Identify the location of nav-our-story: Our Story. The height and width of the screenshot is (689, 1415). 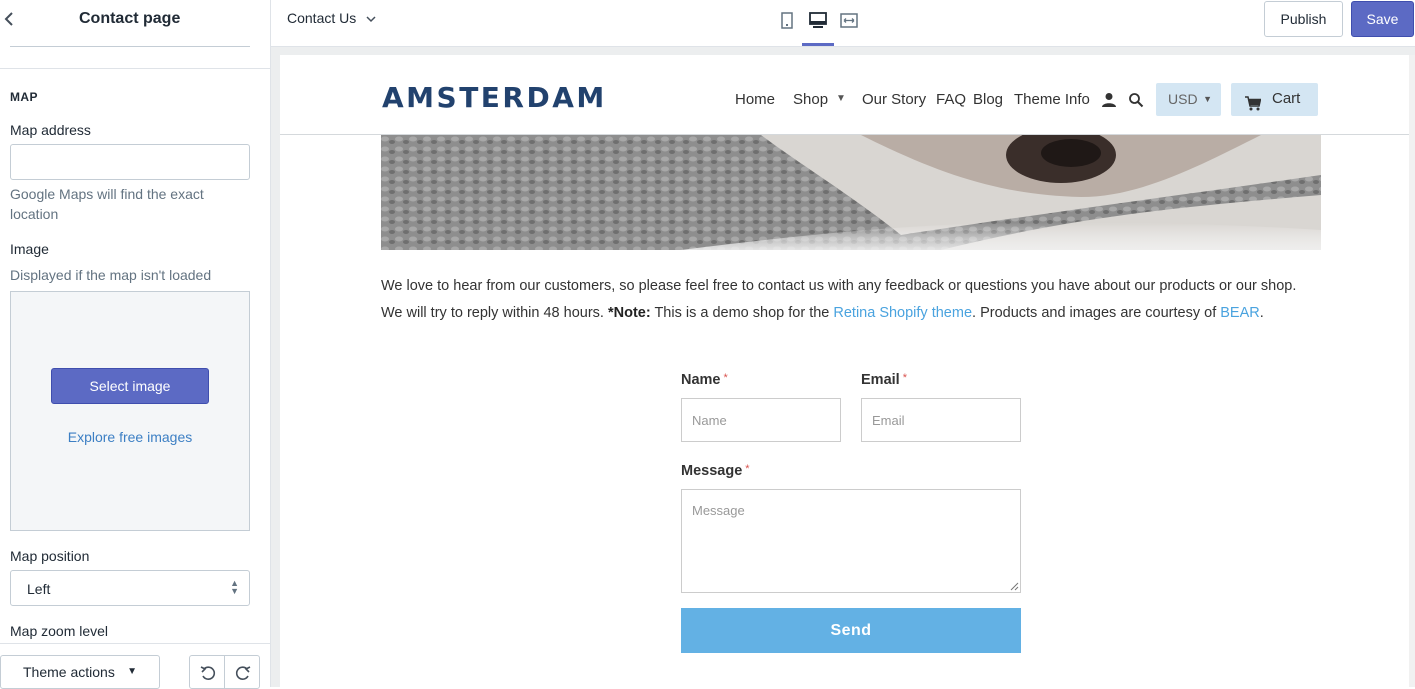
(894, 99).